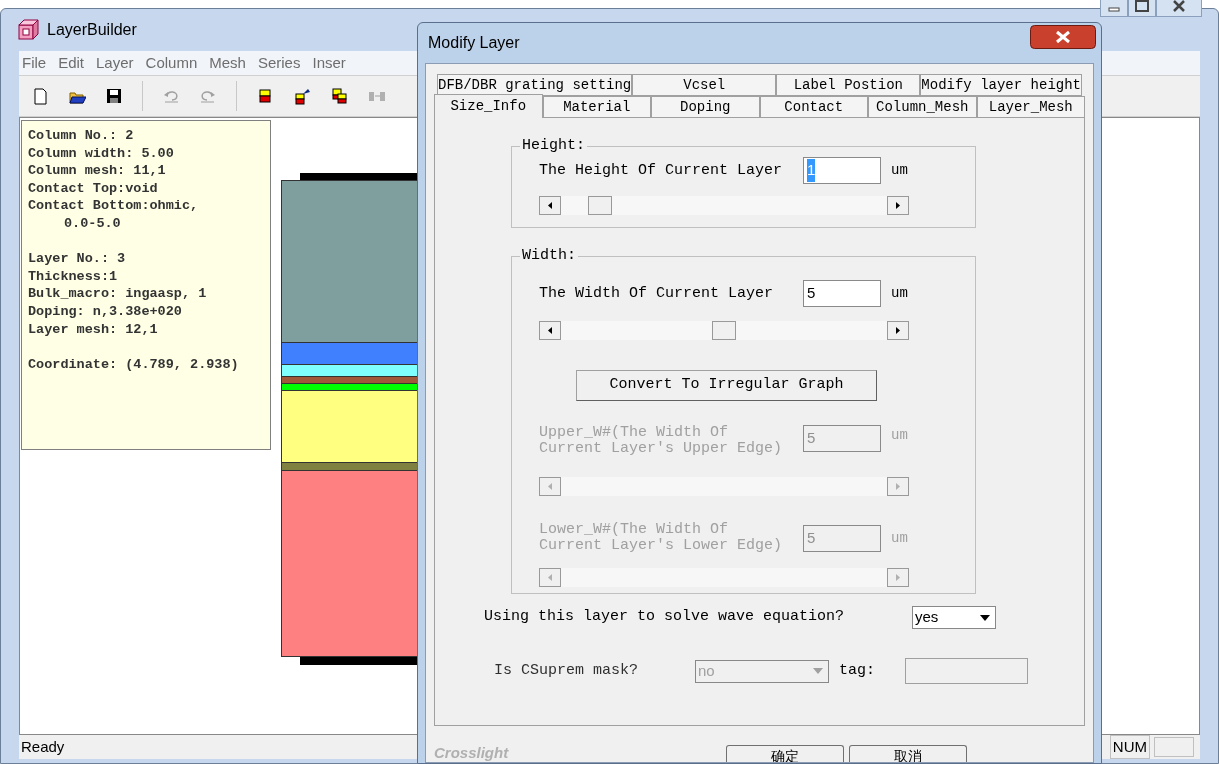 The width and height of the screenshot is (1219, 764). I want to click on dialog-title: Modify Layer, so click(474, 43).